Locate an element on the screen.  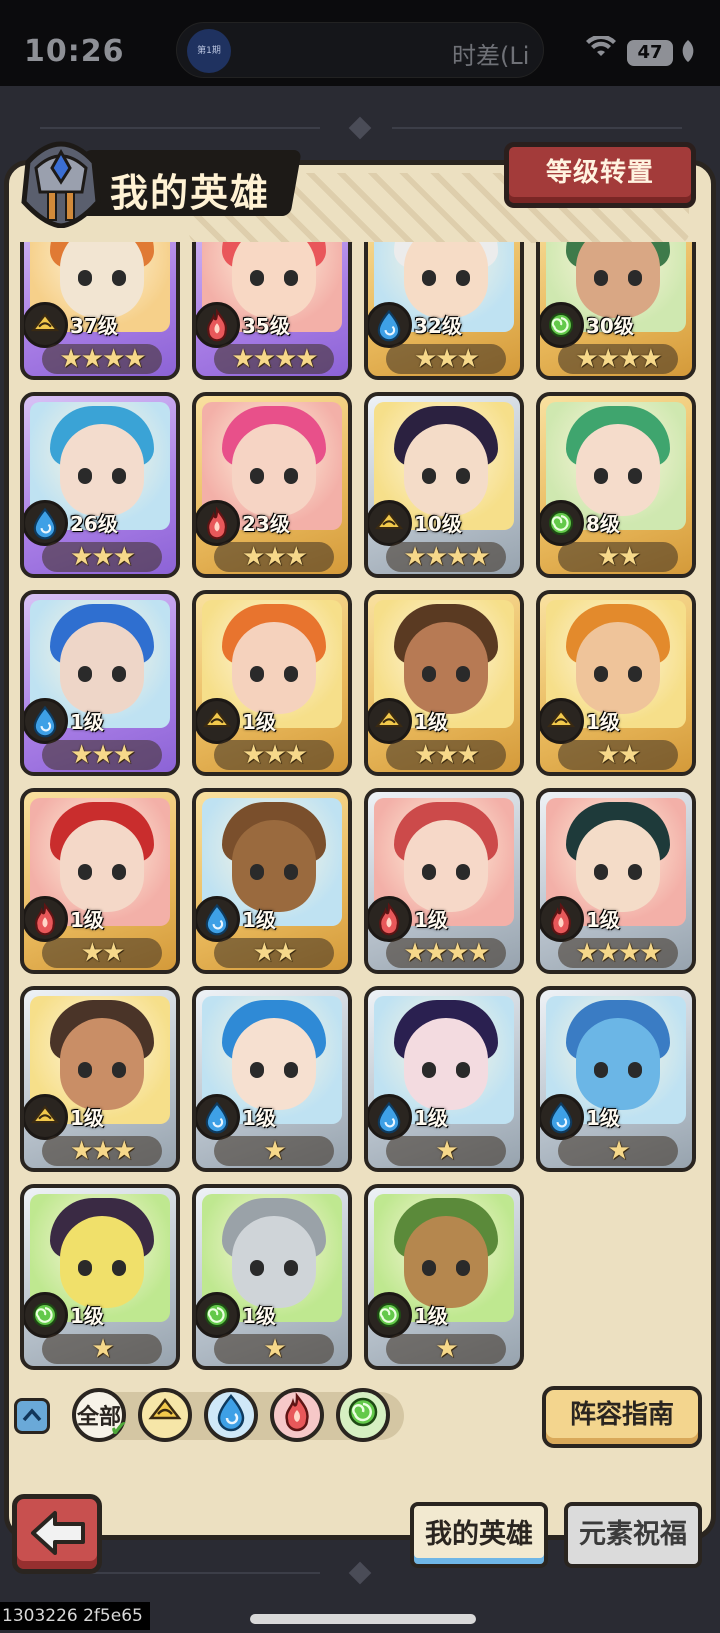
hero-level: 32级 is located at coordinates (438, 326).